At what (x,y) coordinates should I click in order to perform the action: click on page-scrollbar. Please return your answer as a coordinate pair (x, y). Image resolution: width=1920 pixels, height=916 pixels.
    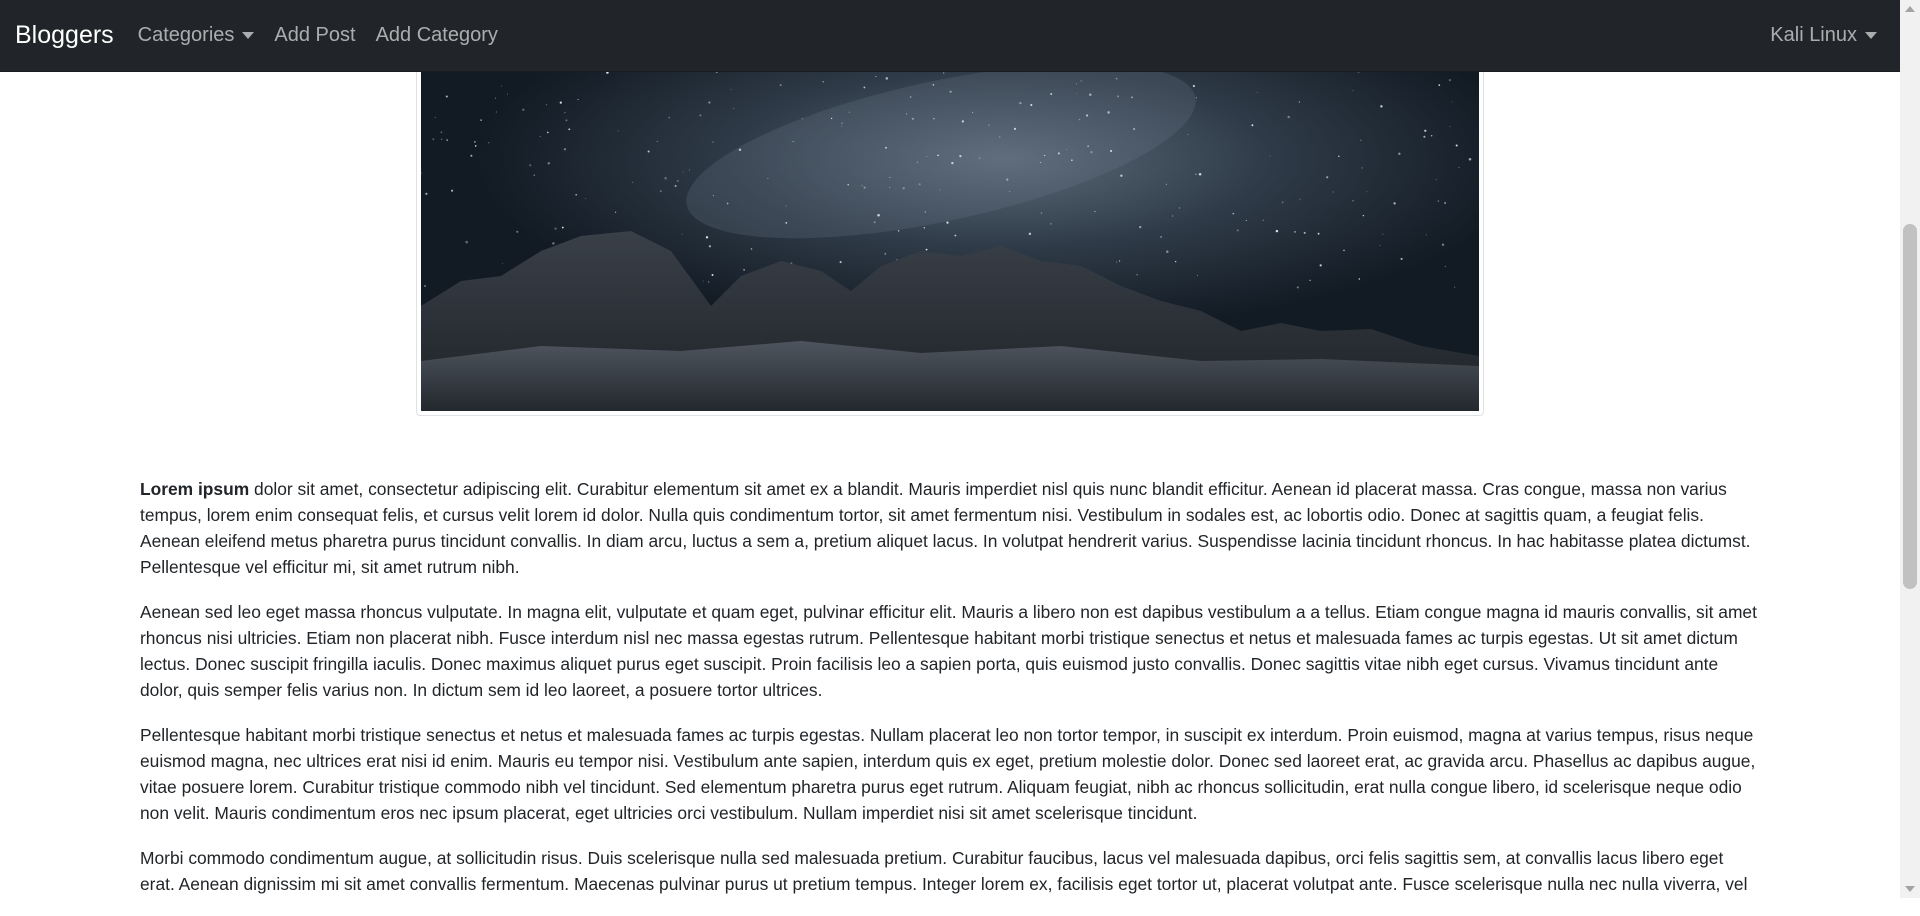
    Looking at the image, I should click on (1910, 449).